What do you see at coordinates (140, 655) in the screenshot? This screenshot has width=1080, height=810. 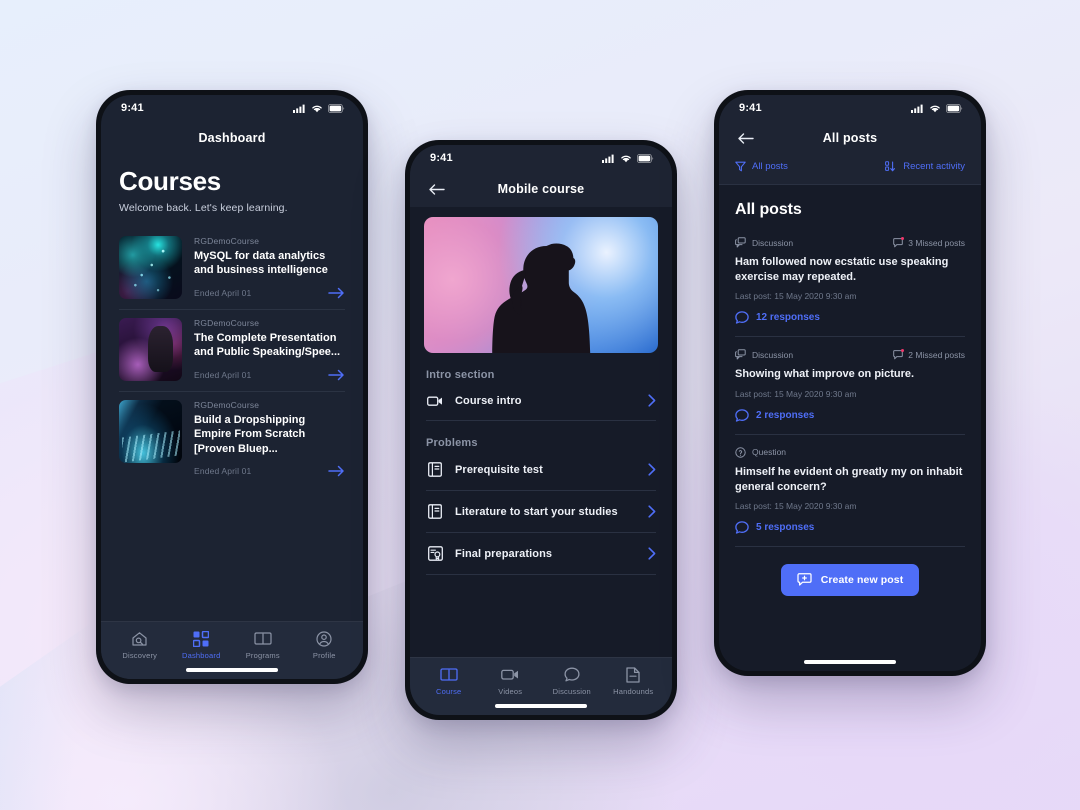 I see `tab-label: Discovery` at bounding box center [140, 655].